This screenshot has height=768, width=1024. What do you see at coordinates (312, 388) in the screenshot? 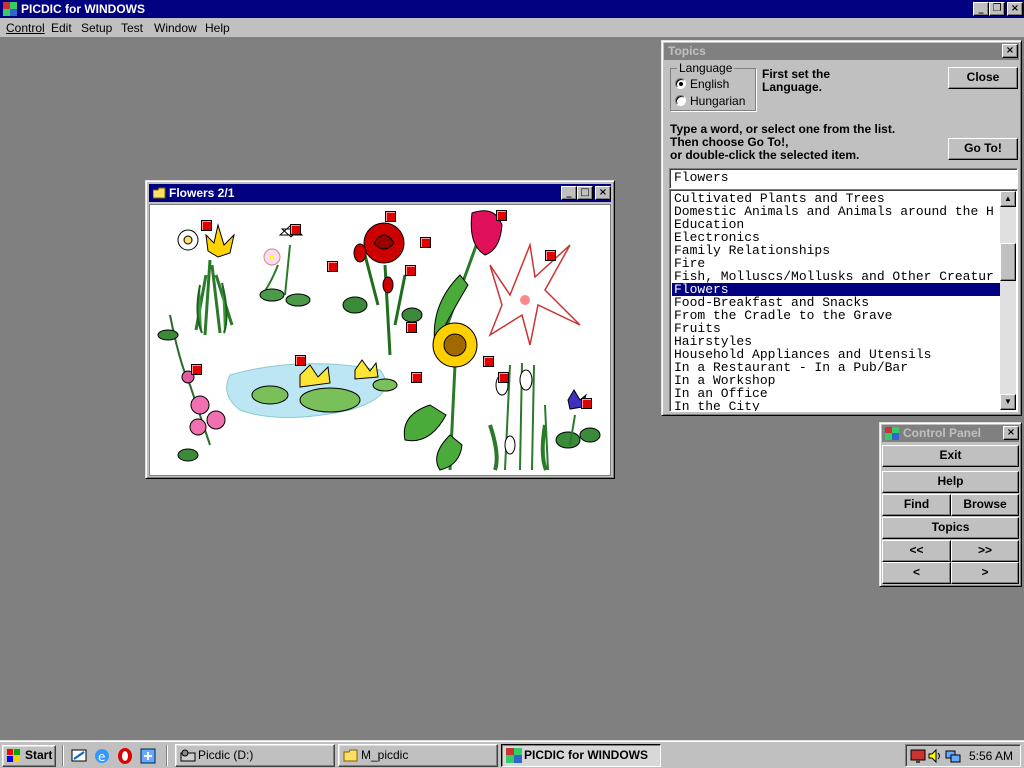
I see `waterlily-drawing` at bounding box center [312, 388].